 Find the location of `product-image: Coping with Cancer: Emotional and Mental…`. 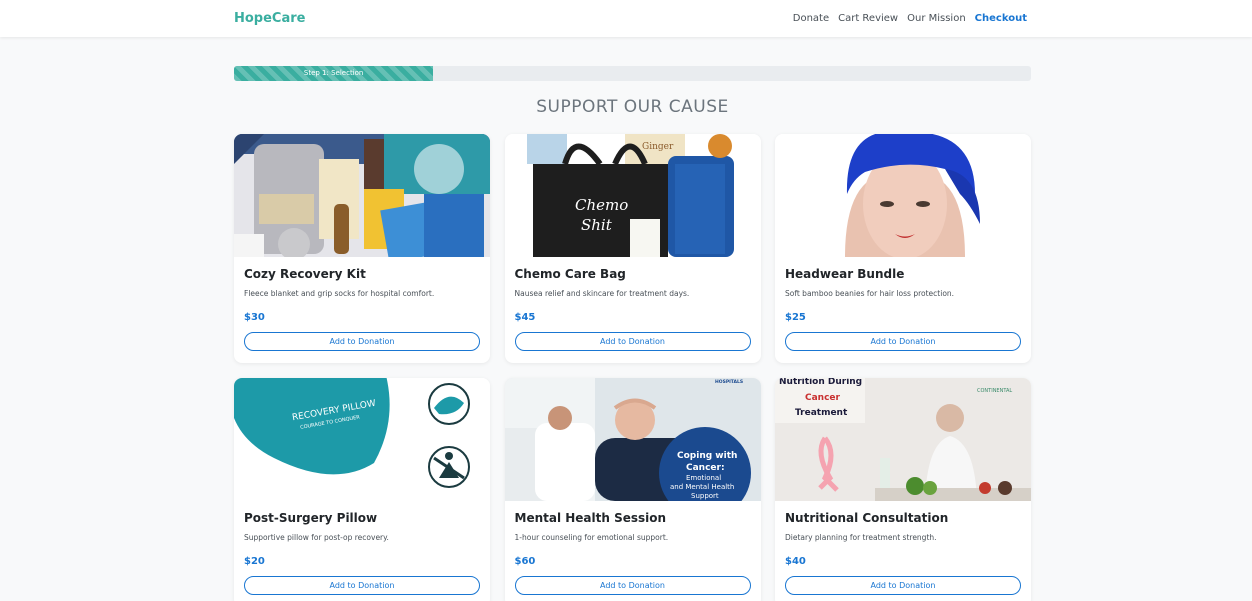

product-image: Coping with Cancer: Emotional and Mental… is located at coordinates (632, 439).